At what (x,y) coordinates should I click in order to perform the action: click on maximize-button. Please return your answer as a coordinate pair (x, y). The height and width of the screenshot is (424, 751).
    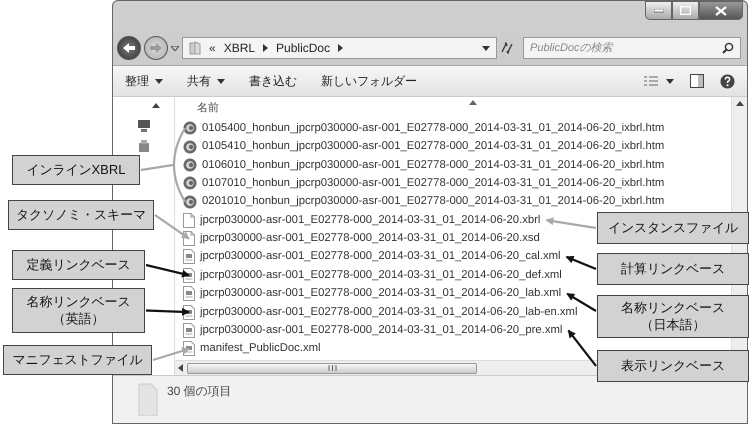
    Looking at the image, I should click on (685, 10).